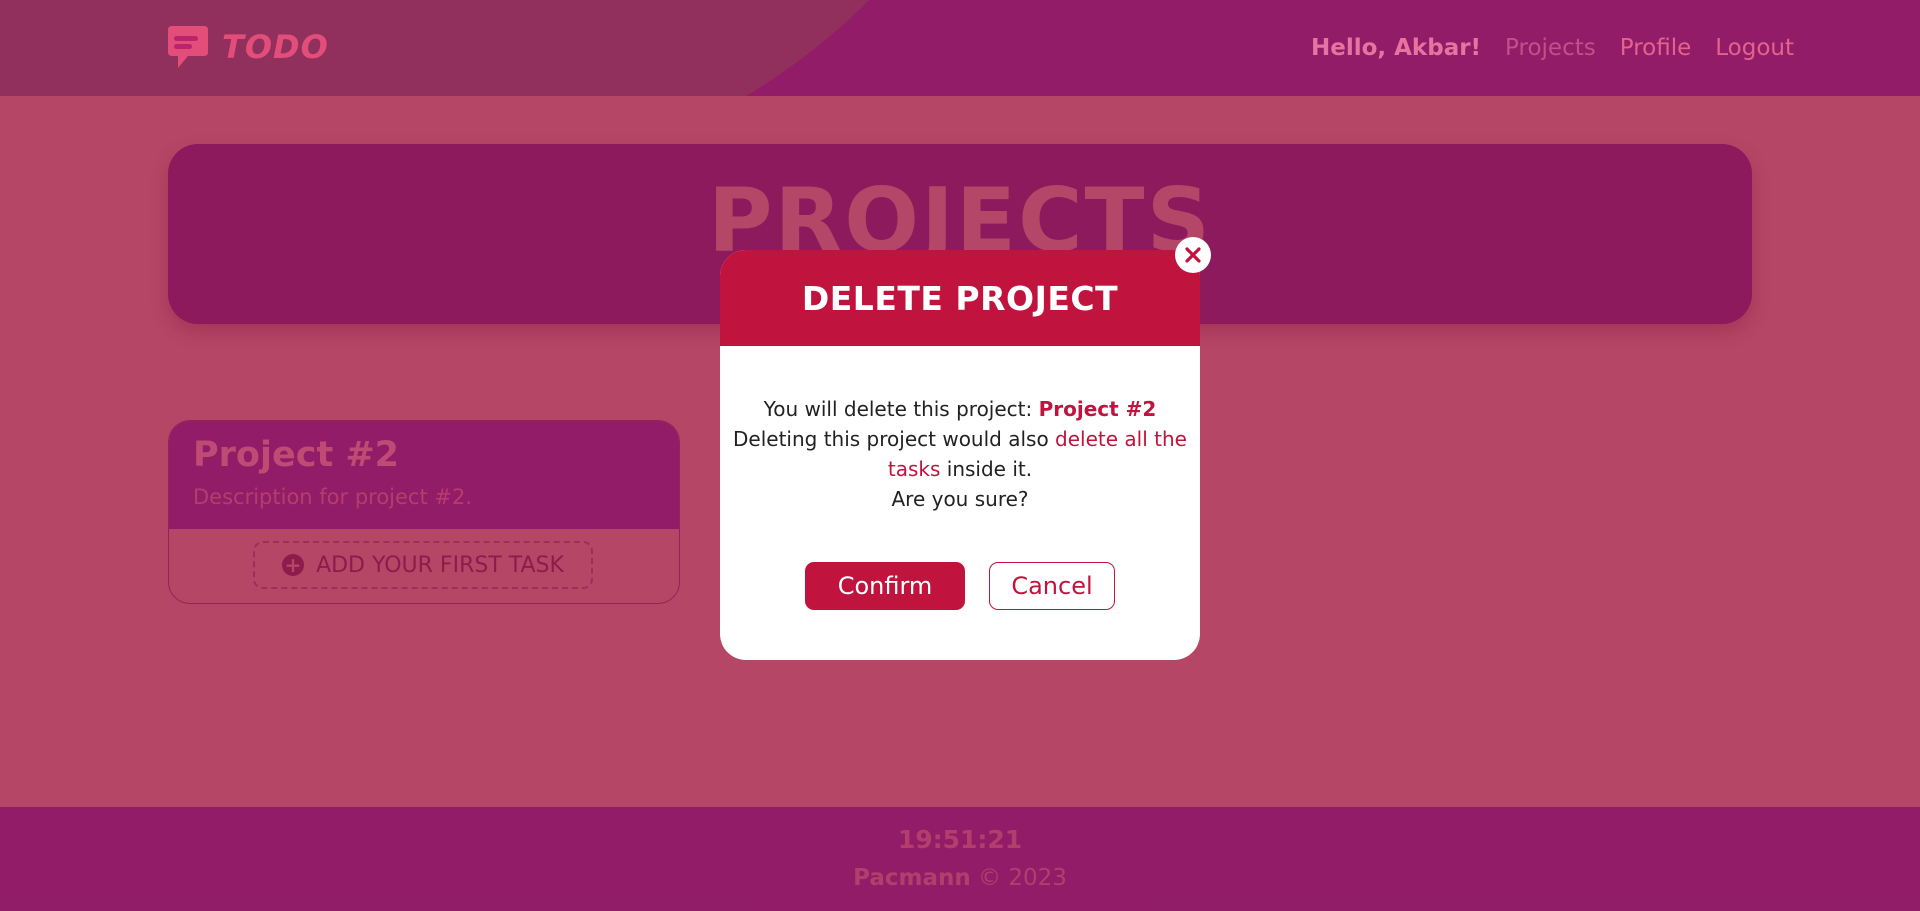 The height and width of the screenshot is (911, 1920). I want to click on greeting-text: Hello, Akbar!, so click(1396, 48).